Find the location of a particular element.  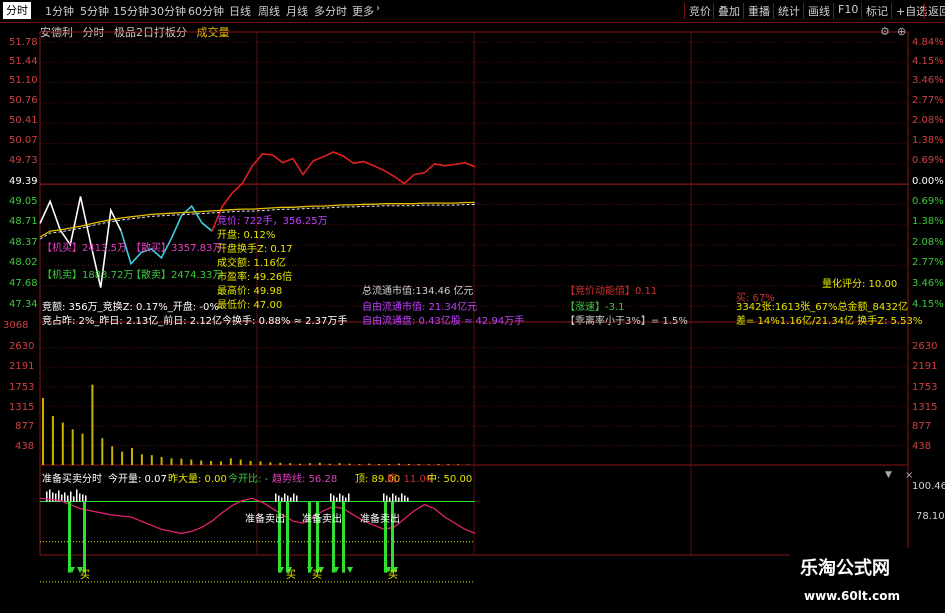

tab-daily: 日线 is located at coordinates (240, 11).